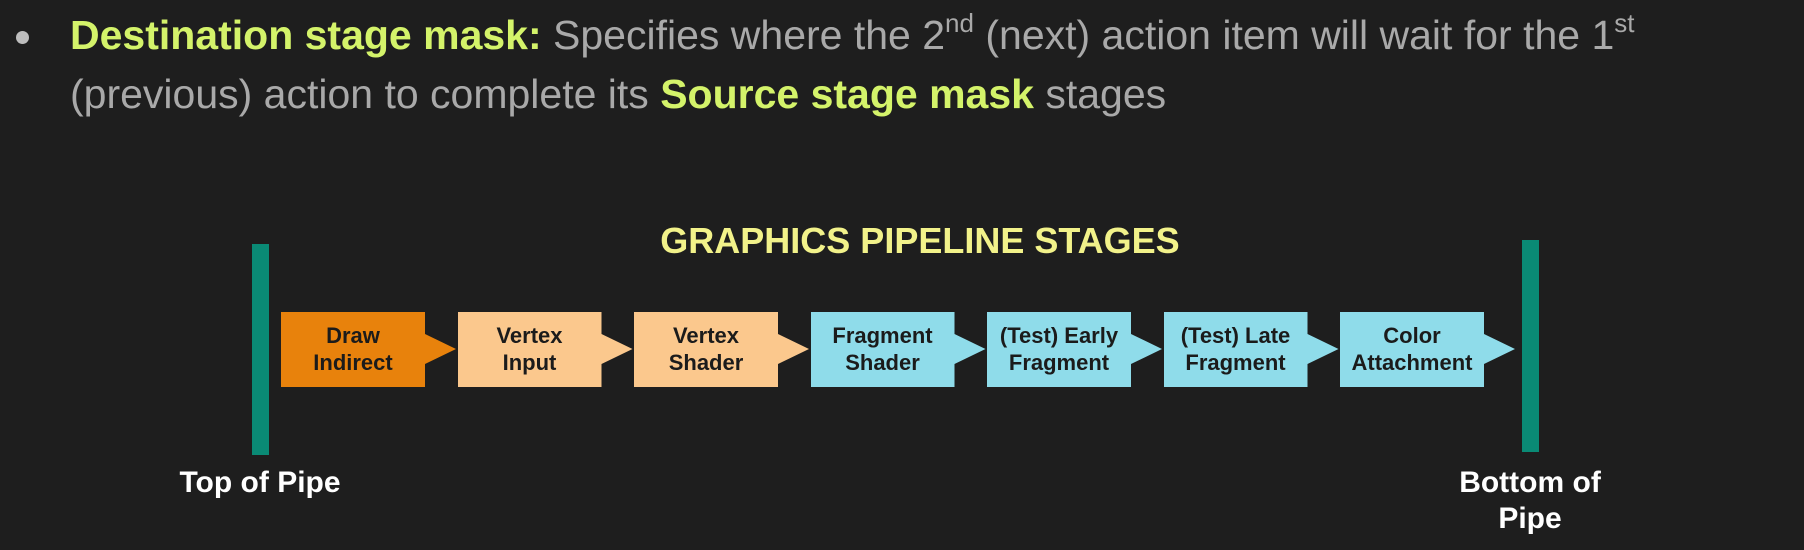 The width and height of the screenshot is (1804, 550). I want to click on stage-label: (Test) Early Fragment, so click(1059, 349).